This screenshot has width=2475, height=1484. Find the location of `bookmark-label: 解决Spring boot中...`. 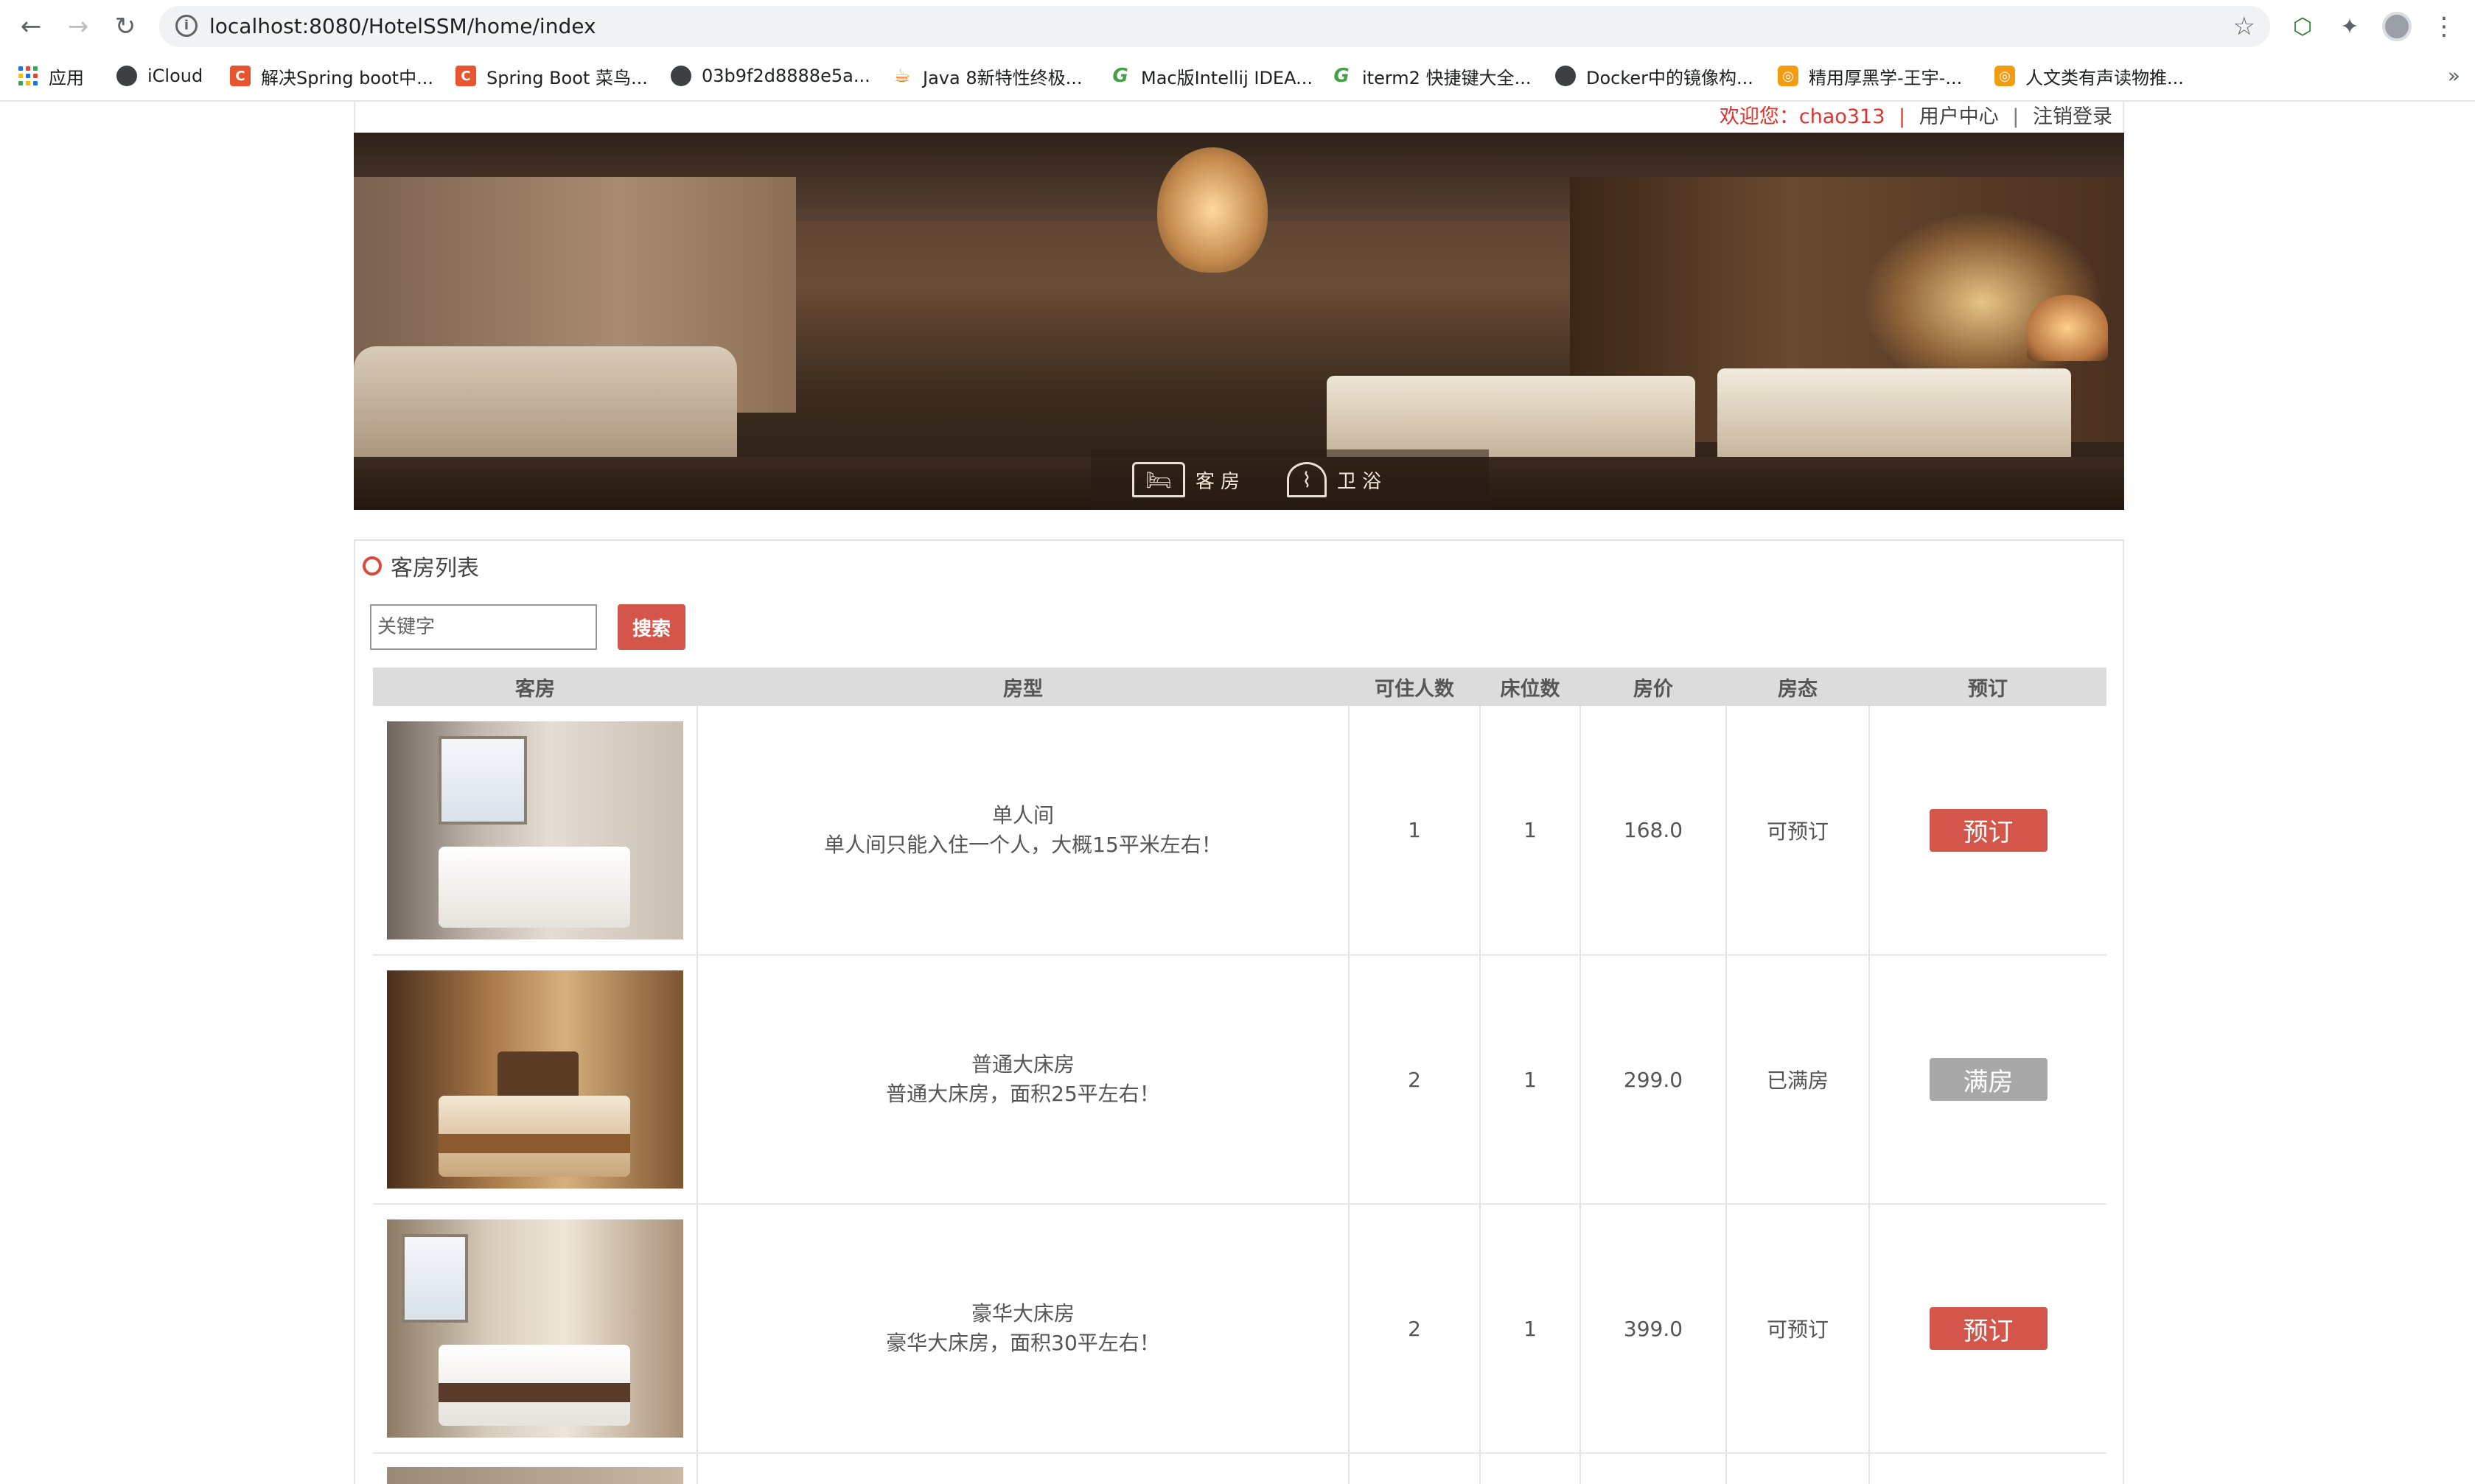

bookmark-label: 解决Spring boot中... is located at coordinates (347, 77).